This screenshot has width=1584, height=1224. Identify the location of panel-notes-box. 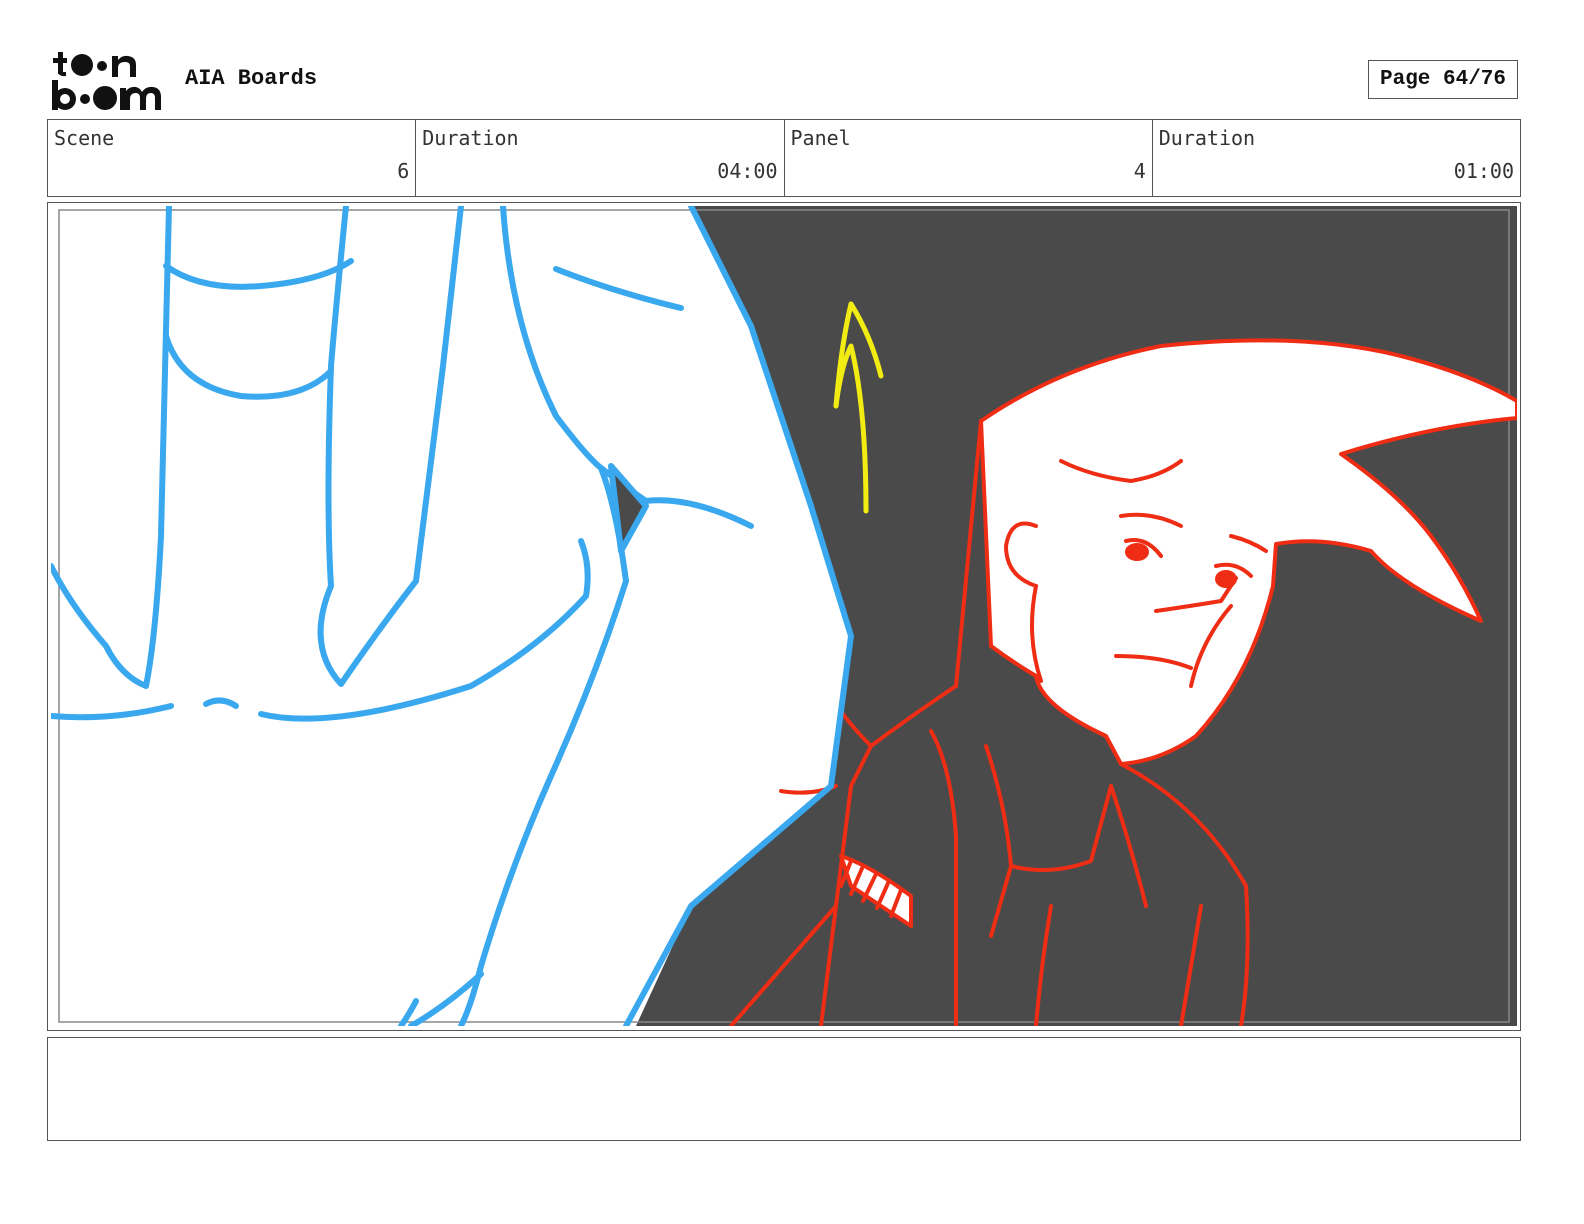
(784, 1089).